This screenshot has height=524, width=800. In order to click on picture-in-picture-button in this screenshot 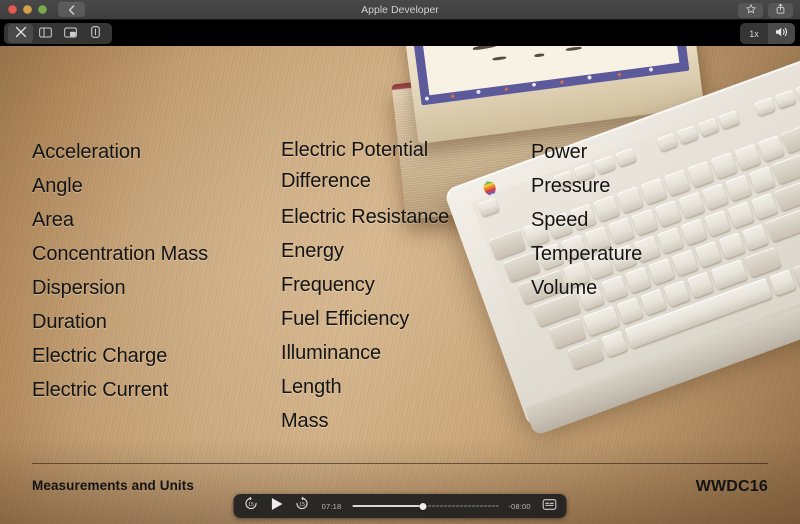, I will do `click(70, 33)`.